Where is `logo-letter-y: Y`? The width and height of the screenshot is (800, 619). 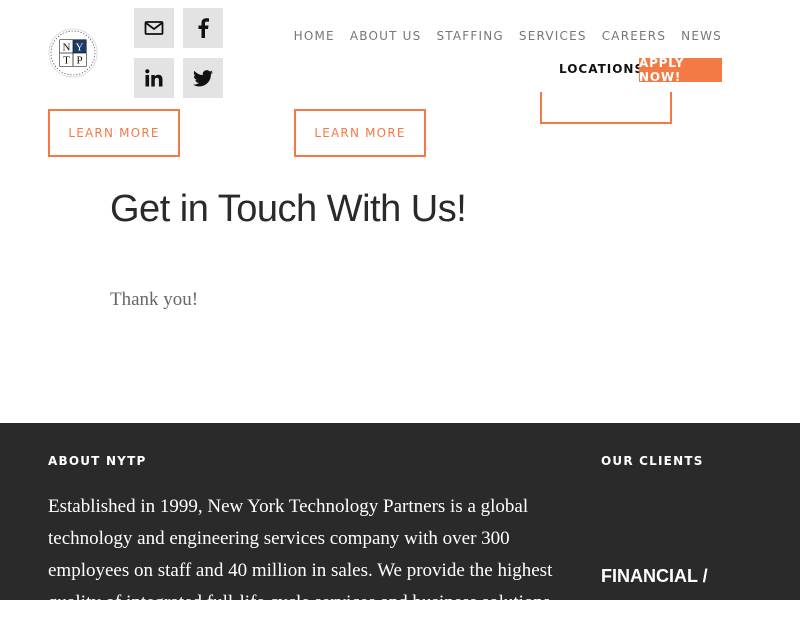 logo-letter-y: Y is located at coordinates (80, 48).